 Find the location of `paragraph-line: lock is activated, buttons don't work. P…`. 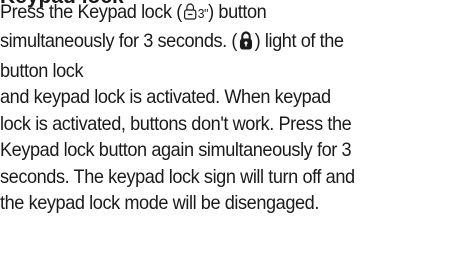

paragraph-line: lock is activated, buttons don't work. P… is located at coordinates (176, 123).